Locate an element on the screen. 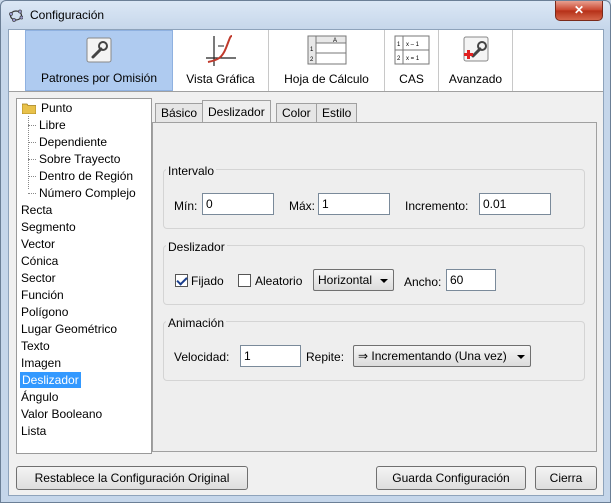  cas-row-text: x = 1 is located at coordinates (413, 59).